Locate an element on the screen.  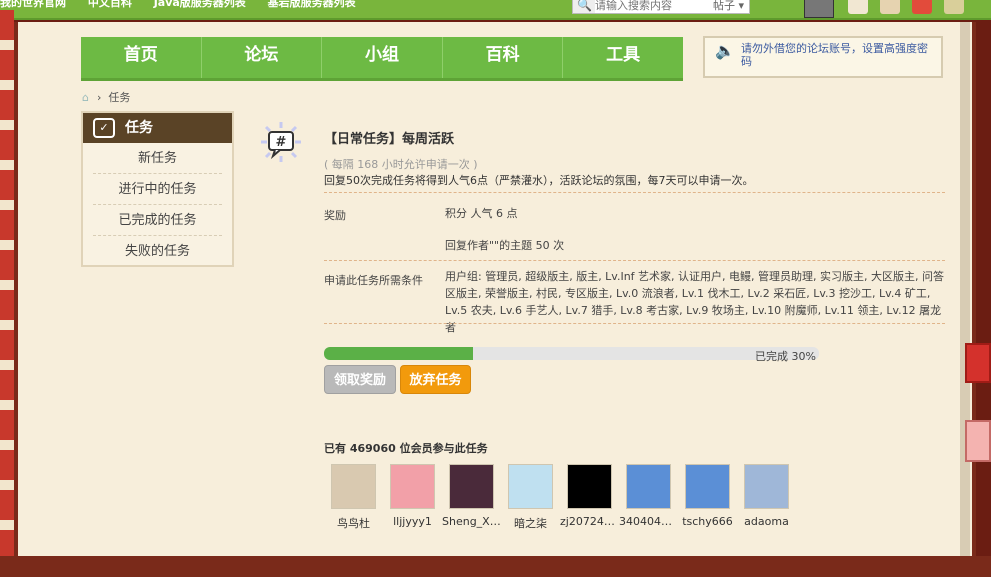
notification-icon is located at coordinates (922, 7).